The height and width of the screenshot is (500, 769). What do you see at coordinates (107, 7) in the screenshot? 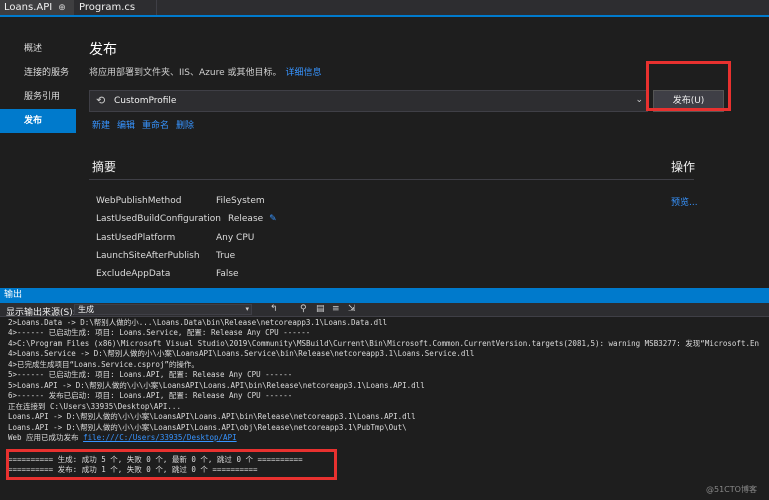
I see `tab-label: Program.cs` at bounding box center [107, 7].